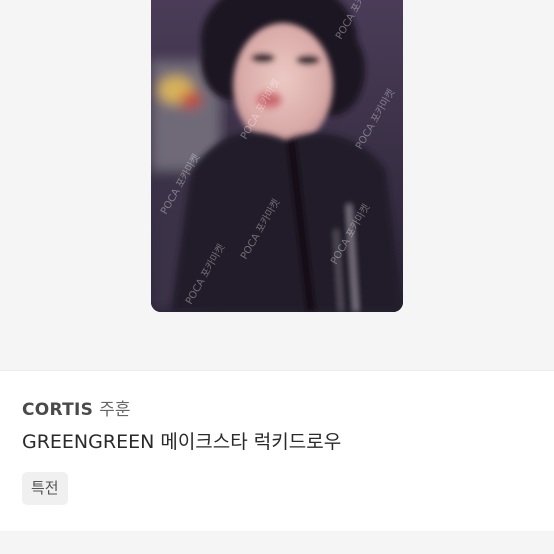  I want to click on tag-badge: 특전, so click(45, 488).